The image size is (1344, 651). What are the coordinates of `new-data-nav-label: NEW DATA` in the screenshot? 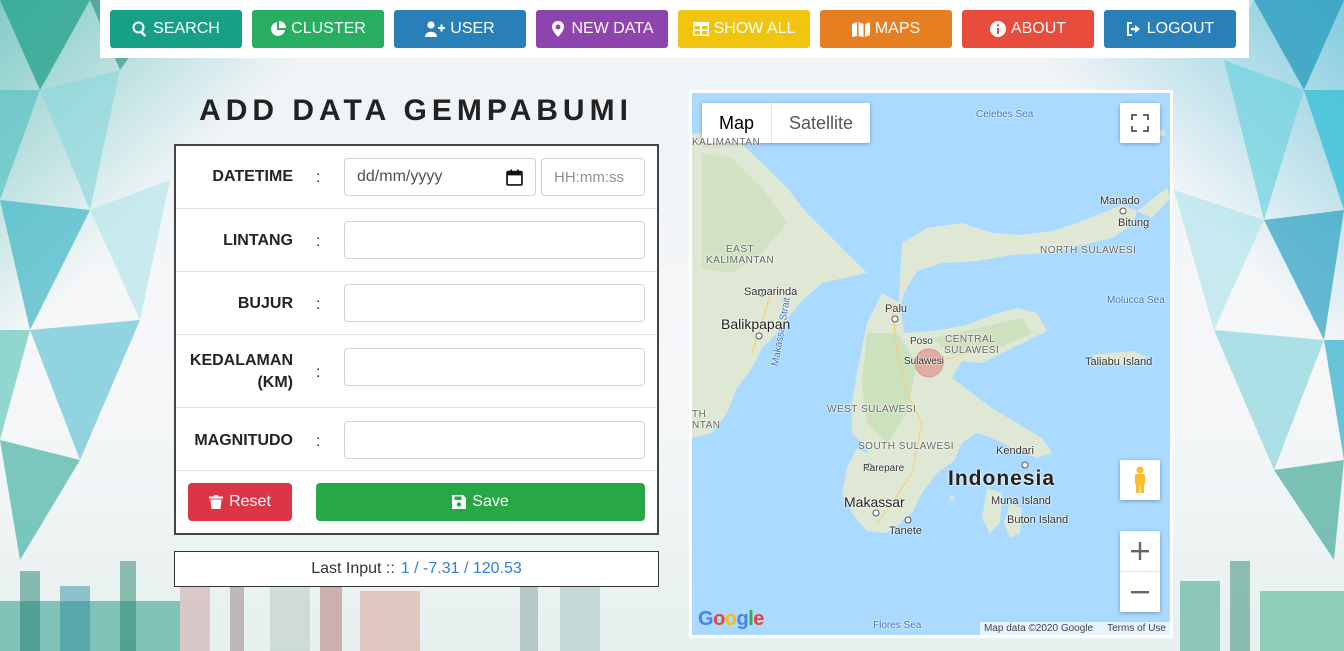 It's located at (612, 28).